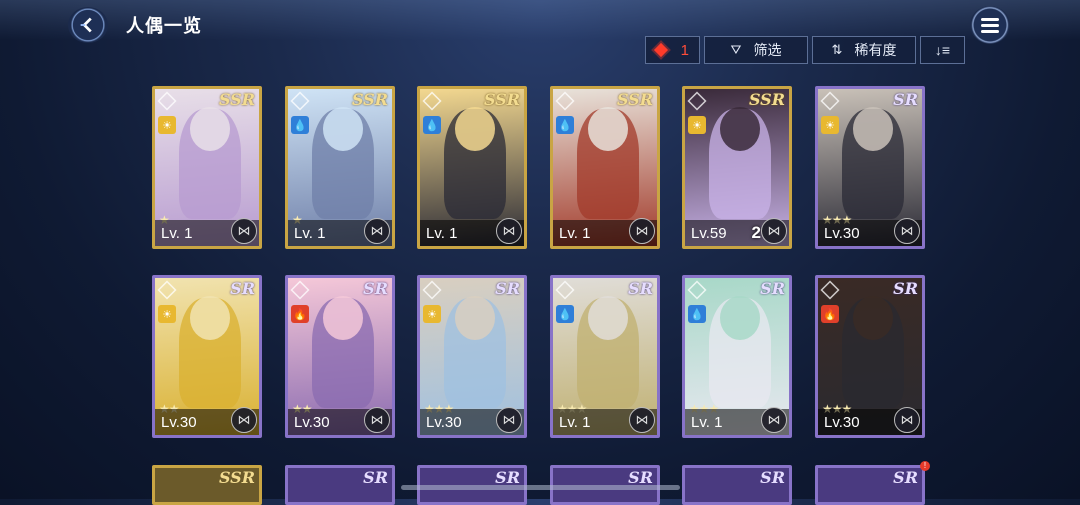 This screenshot has height=505, width=1080. I want to click on selected-count: 1, so click(684, 50).